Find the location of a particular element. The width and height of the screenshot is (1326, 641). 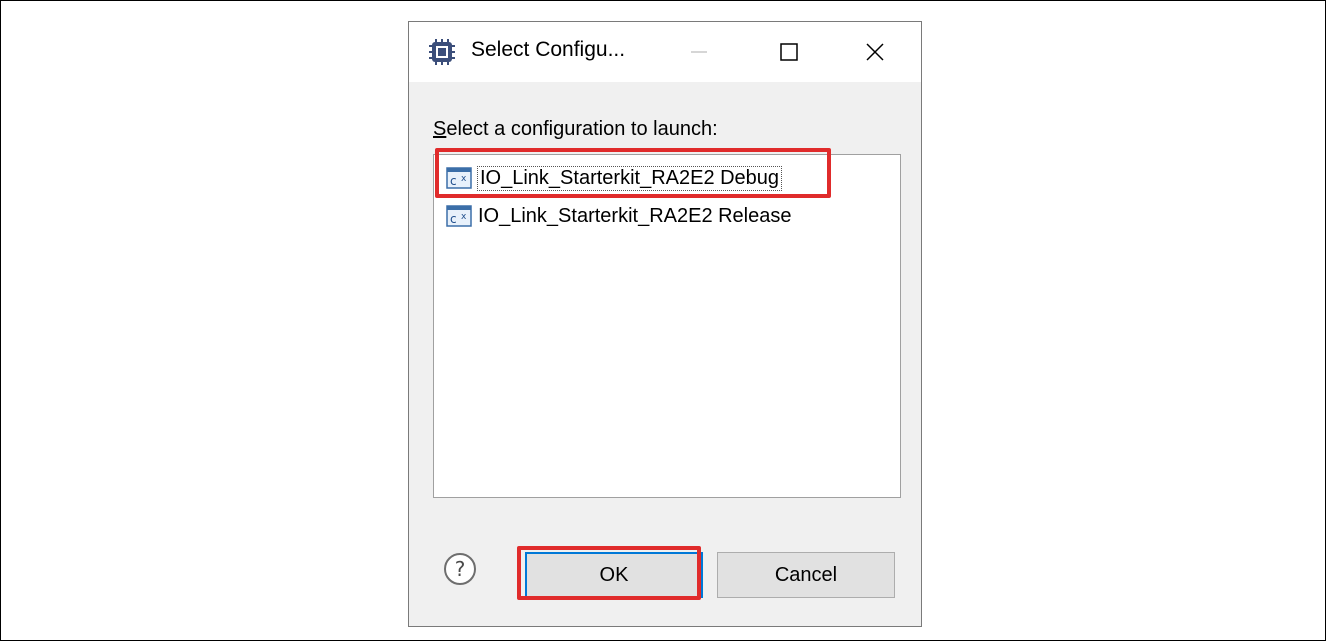

highlight-debug-configuration is located at coordinates (633, 173).